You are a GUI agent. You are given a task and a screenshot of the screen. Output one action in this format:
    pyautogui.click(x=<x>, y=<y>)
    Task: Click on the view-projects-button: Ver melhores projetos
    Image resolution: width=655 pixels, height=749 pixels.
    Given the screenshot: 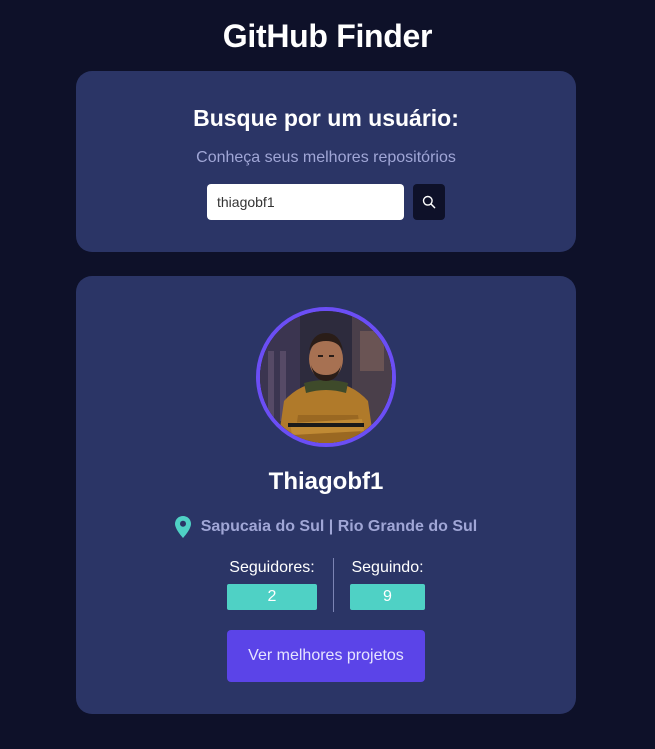 What is the action you would take?
    pyautogui.click(x=326, y=656)
    